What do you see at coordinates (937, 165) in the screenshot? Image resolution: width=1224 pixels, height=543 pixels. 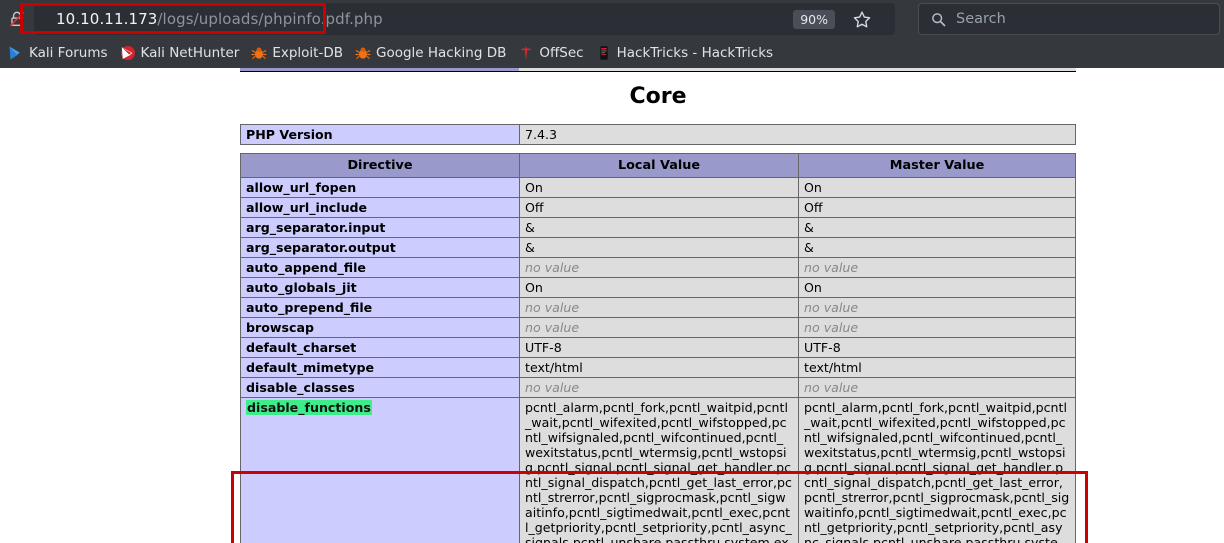 I see `column-header-master-value: Master Value` at bounding box center [937, 165].